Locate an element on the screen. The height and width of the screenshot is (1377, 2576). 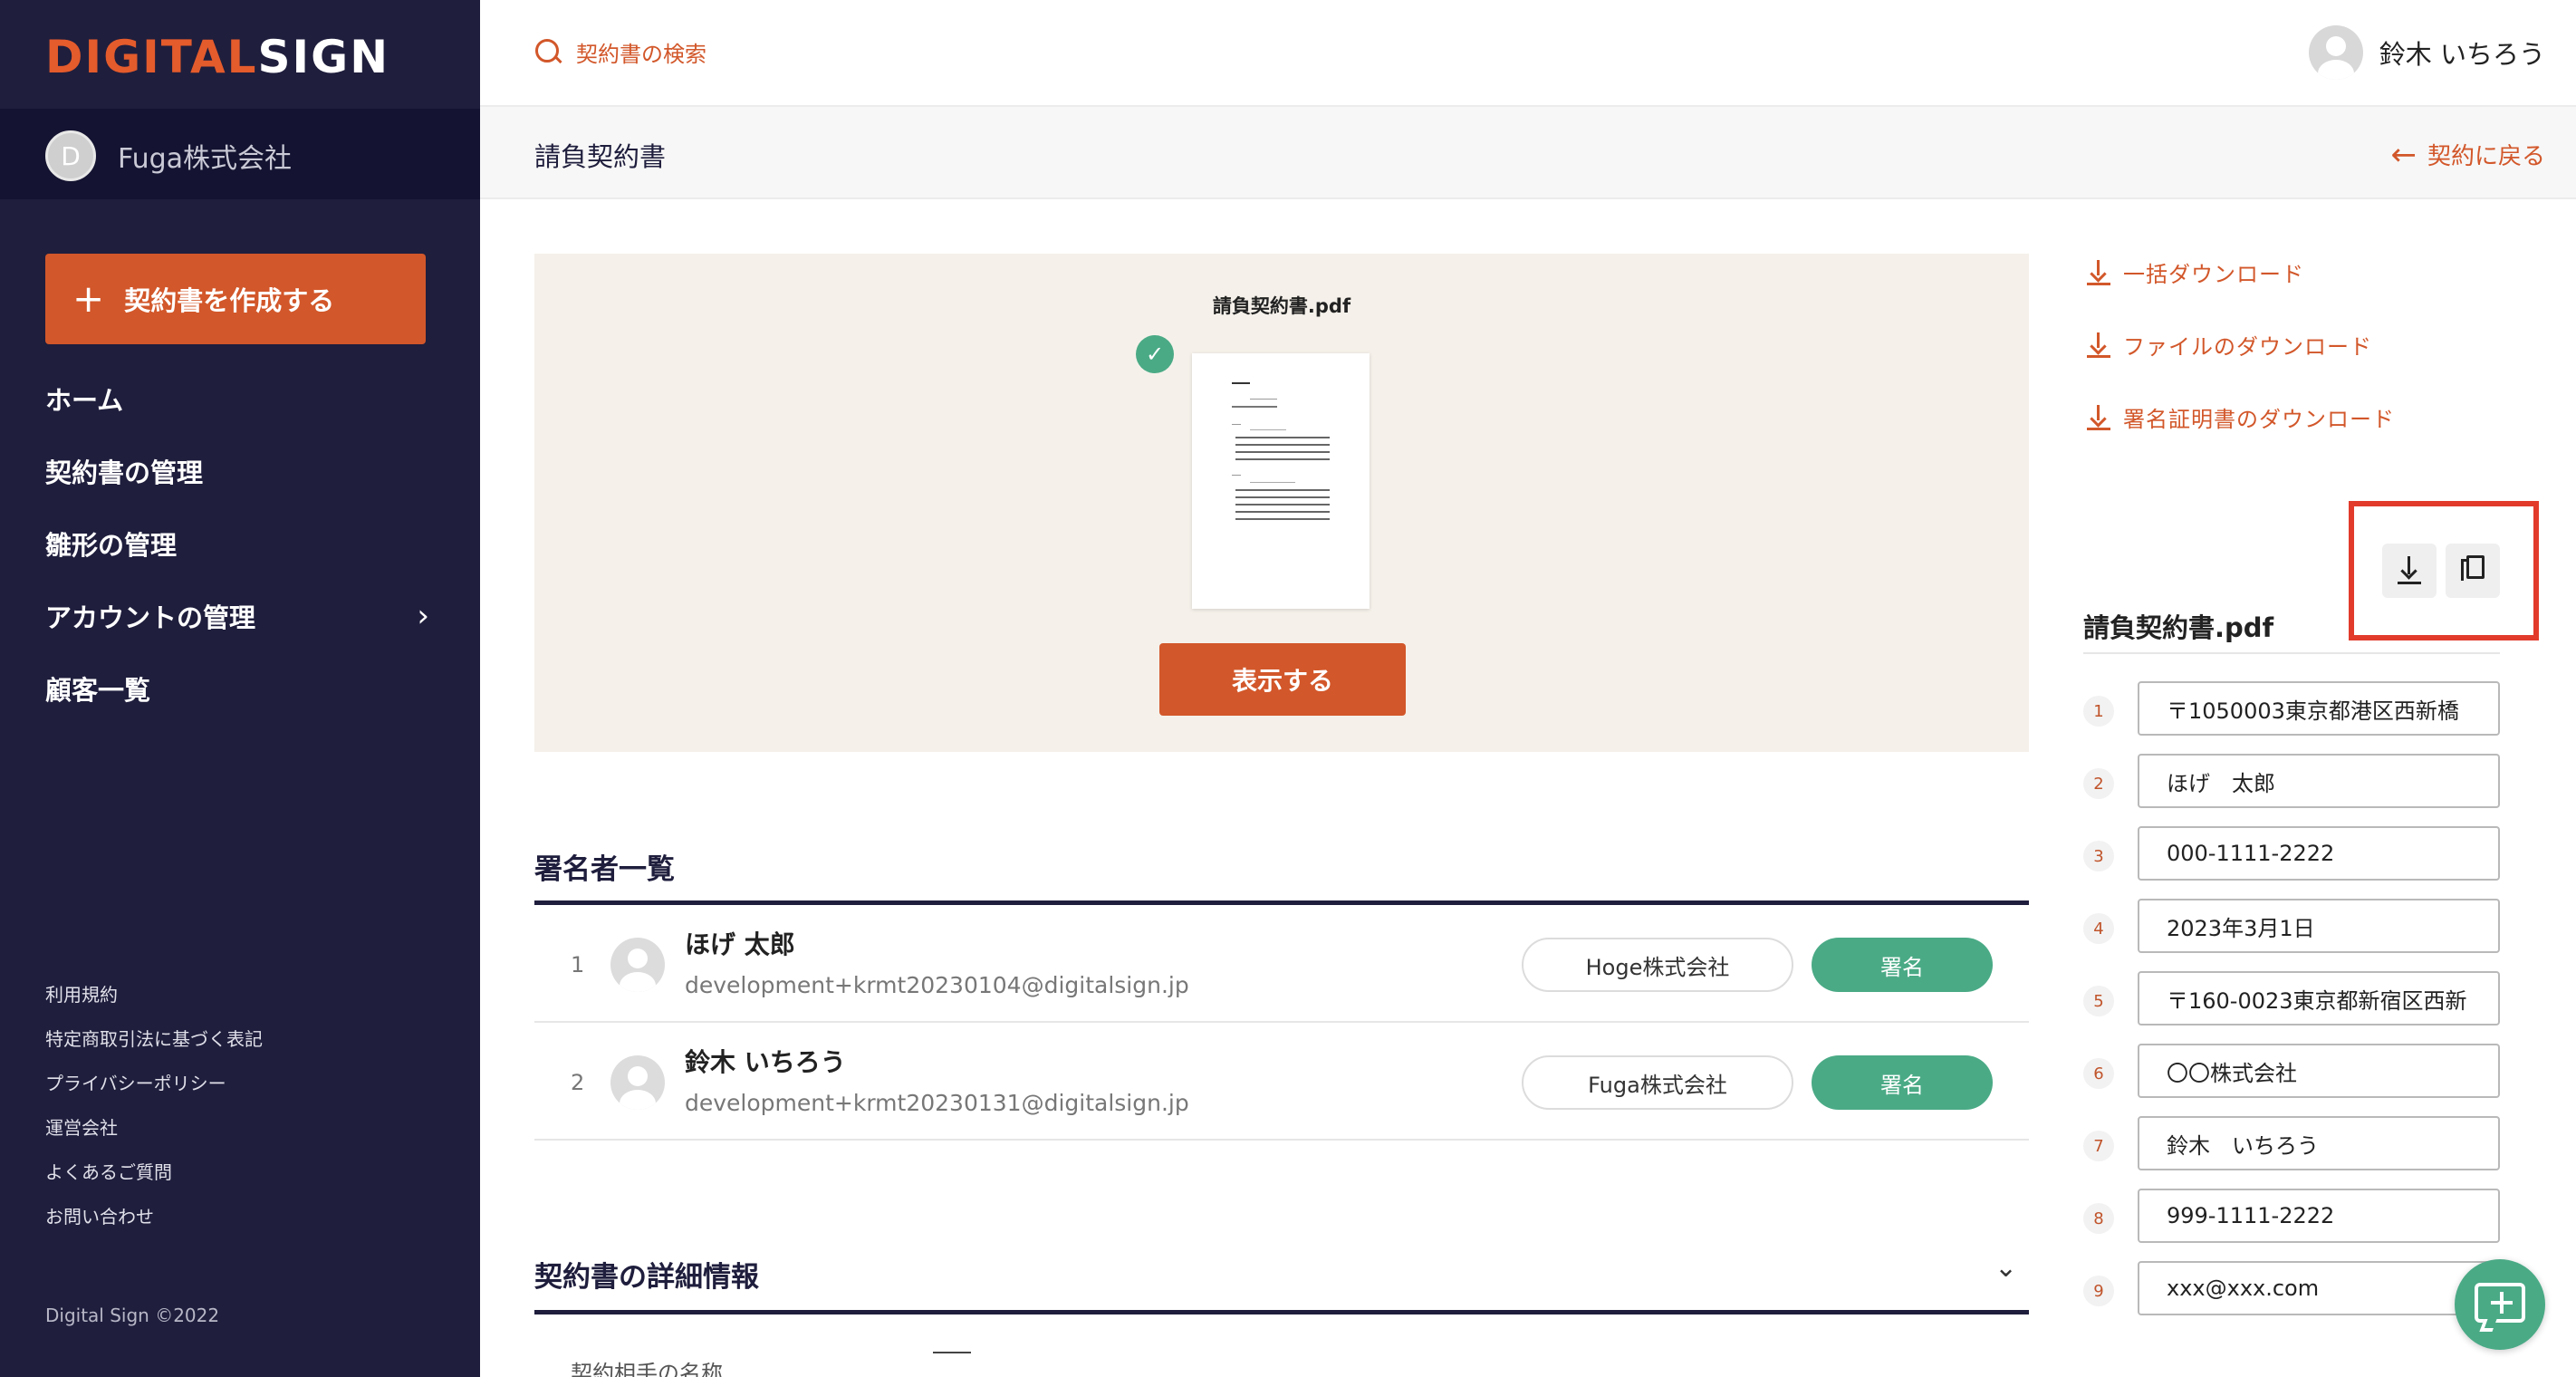
back-to-contract-link: ← 契約に戻る is located at coordinates (2467, 154).